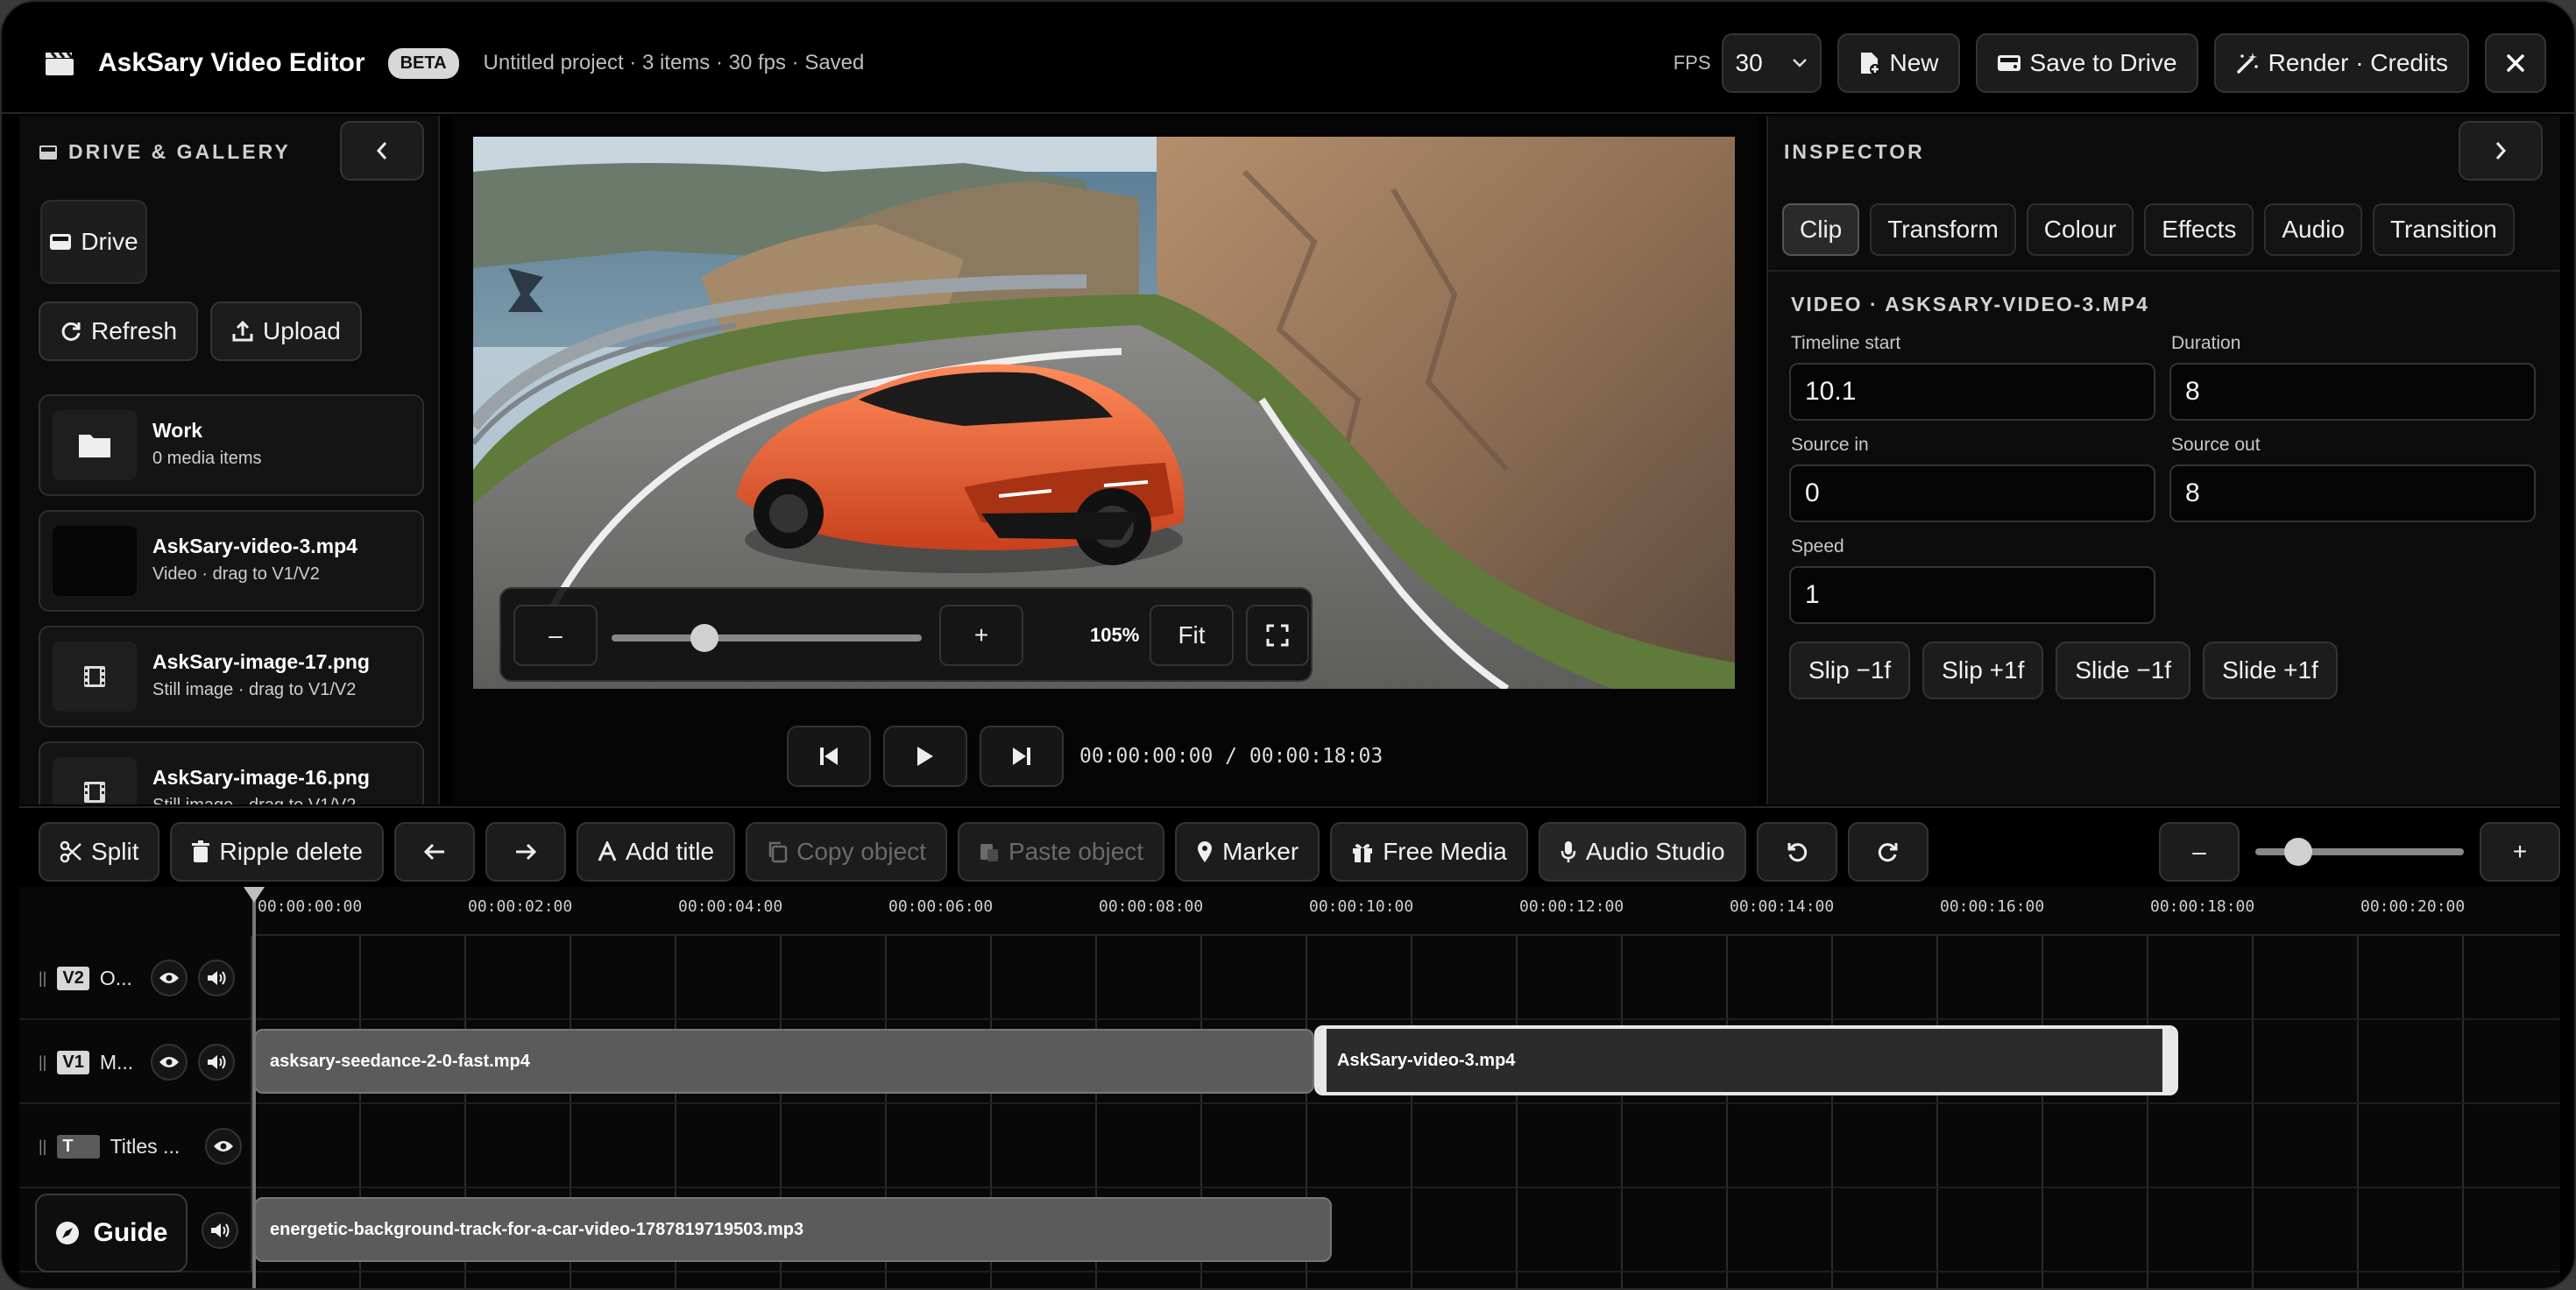 This screenshot has width=2576, height=1290. Describe the element at coordinates (2206, 343) in the screenshot. I see `duration-label: Duration` at that location.